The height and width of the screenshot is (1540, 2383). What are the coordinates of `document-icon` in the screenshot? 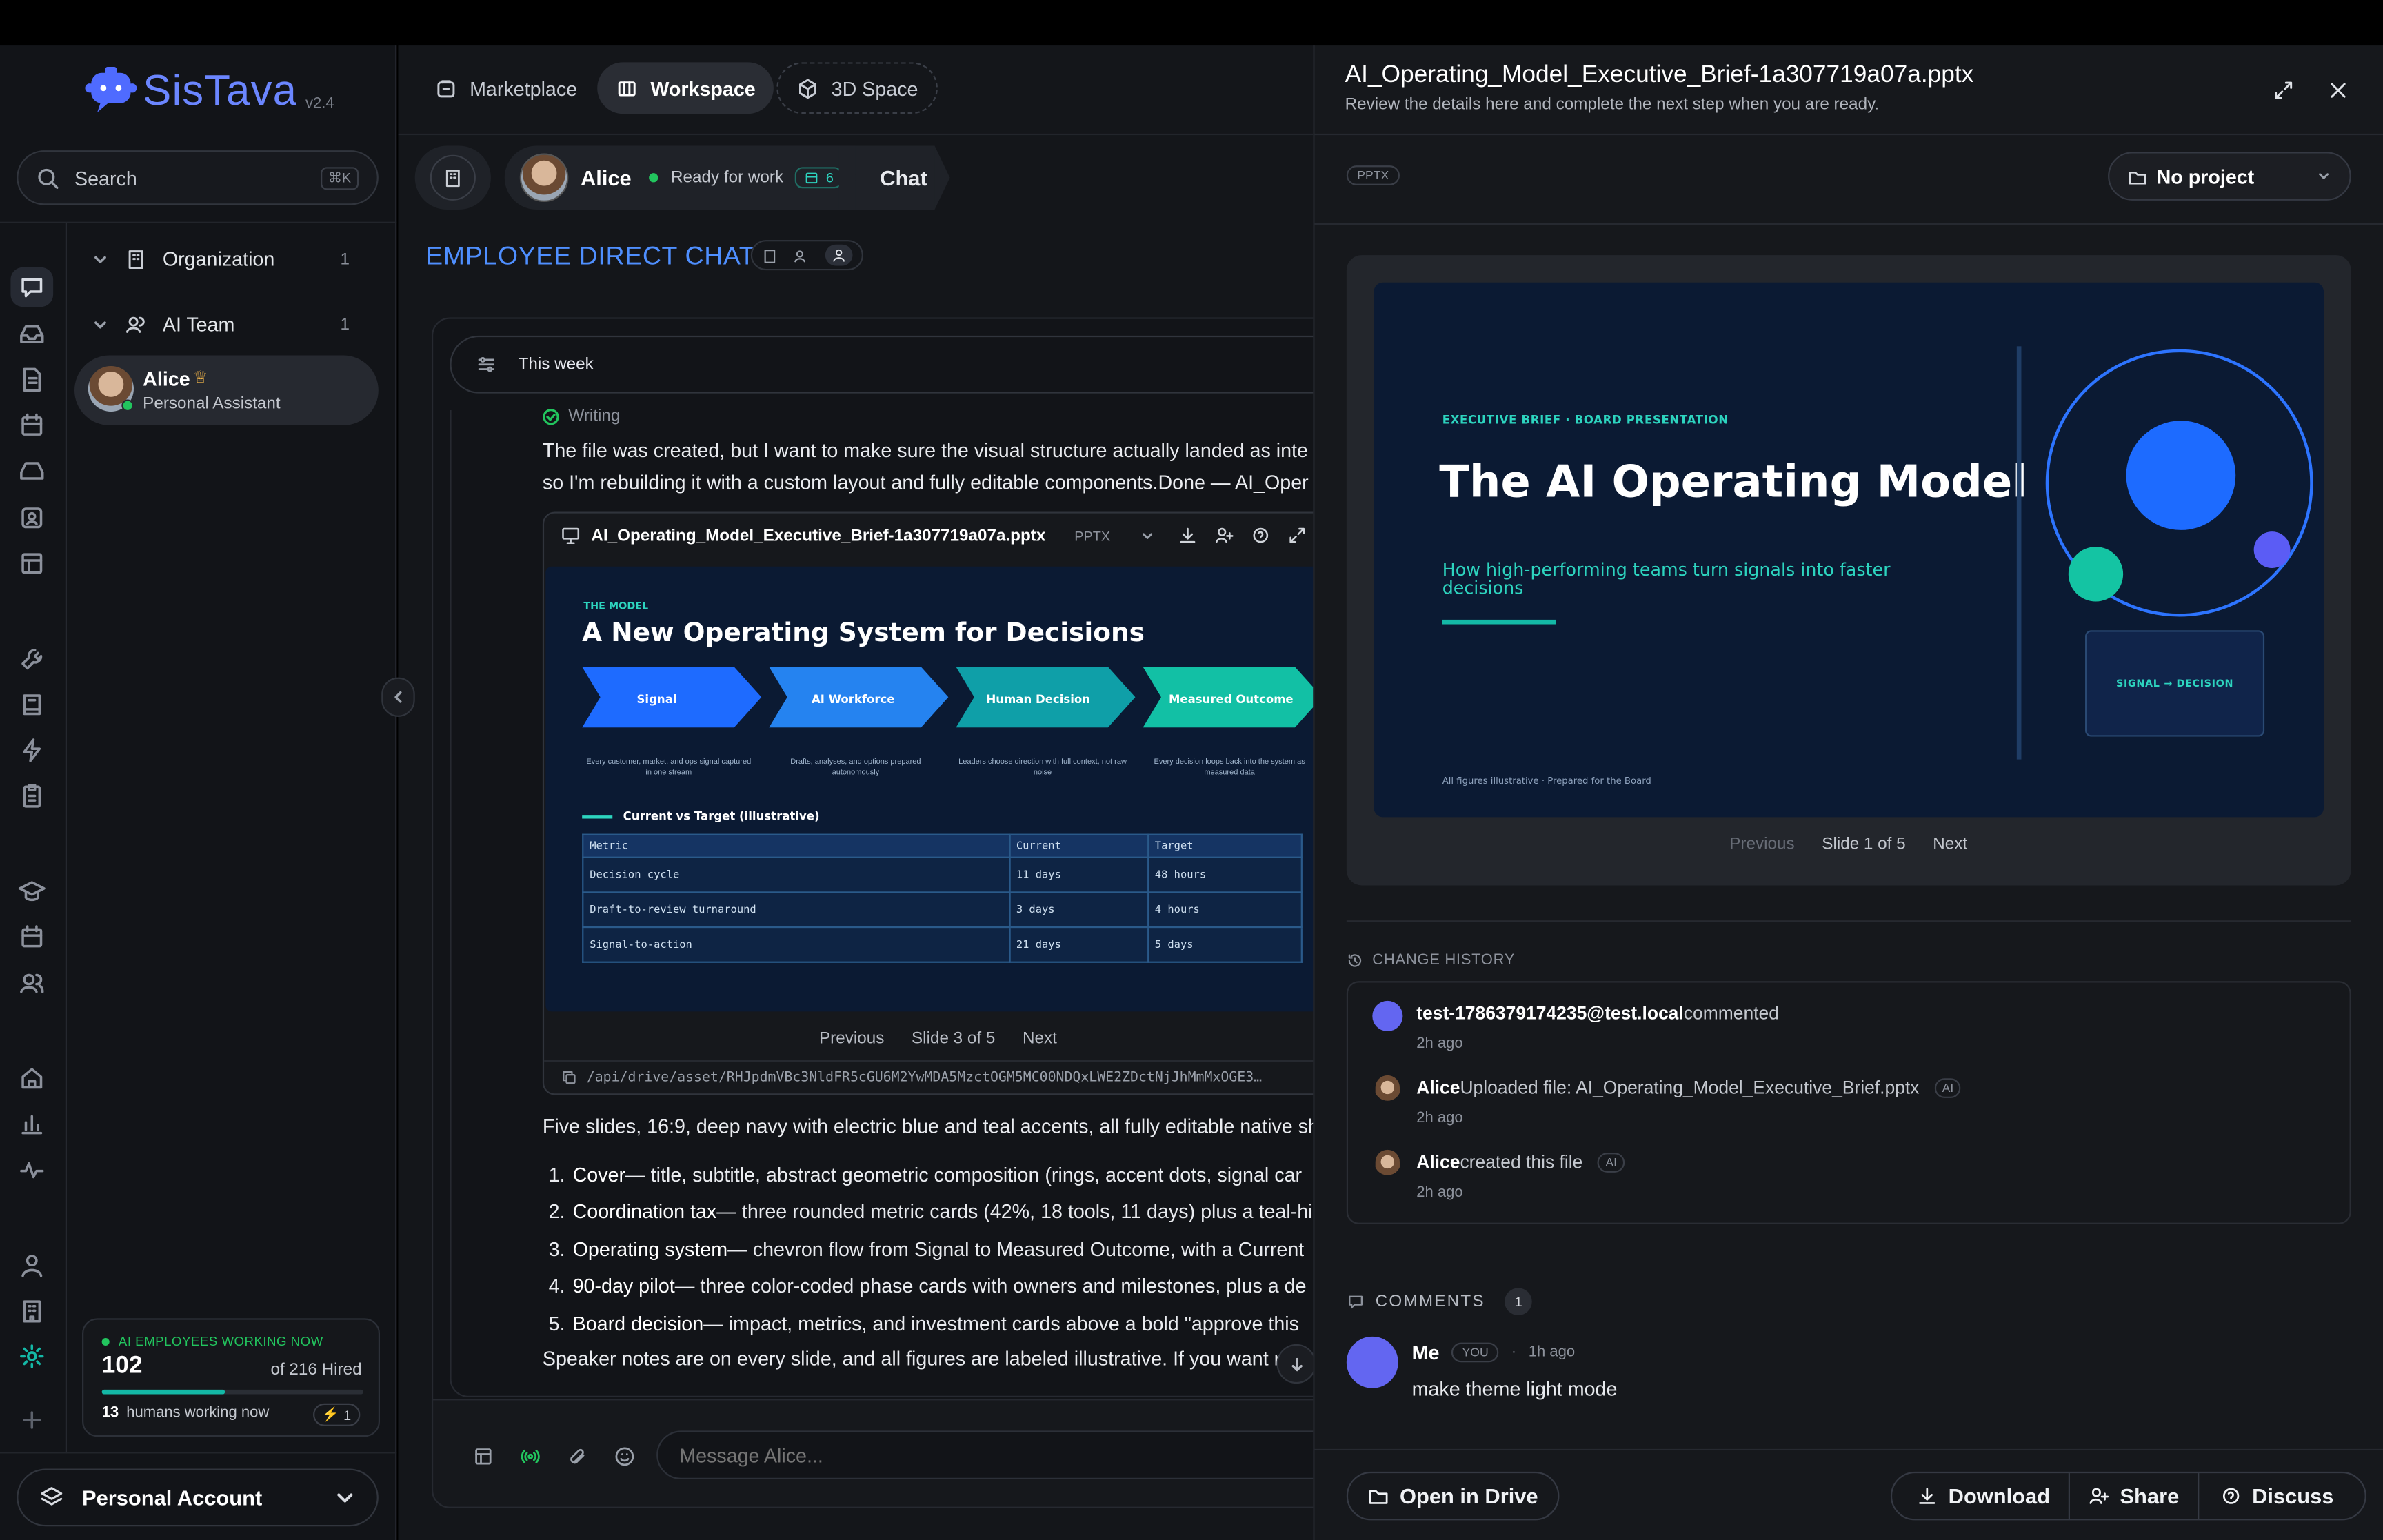 It's located at (32, 380).